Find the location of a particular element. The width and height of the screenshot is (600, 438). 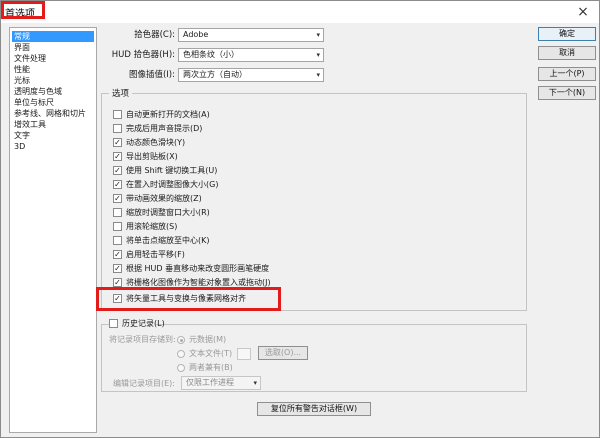

annotation-highlight-box is located at coordinates (188, 299).